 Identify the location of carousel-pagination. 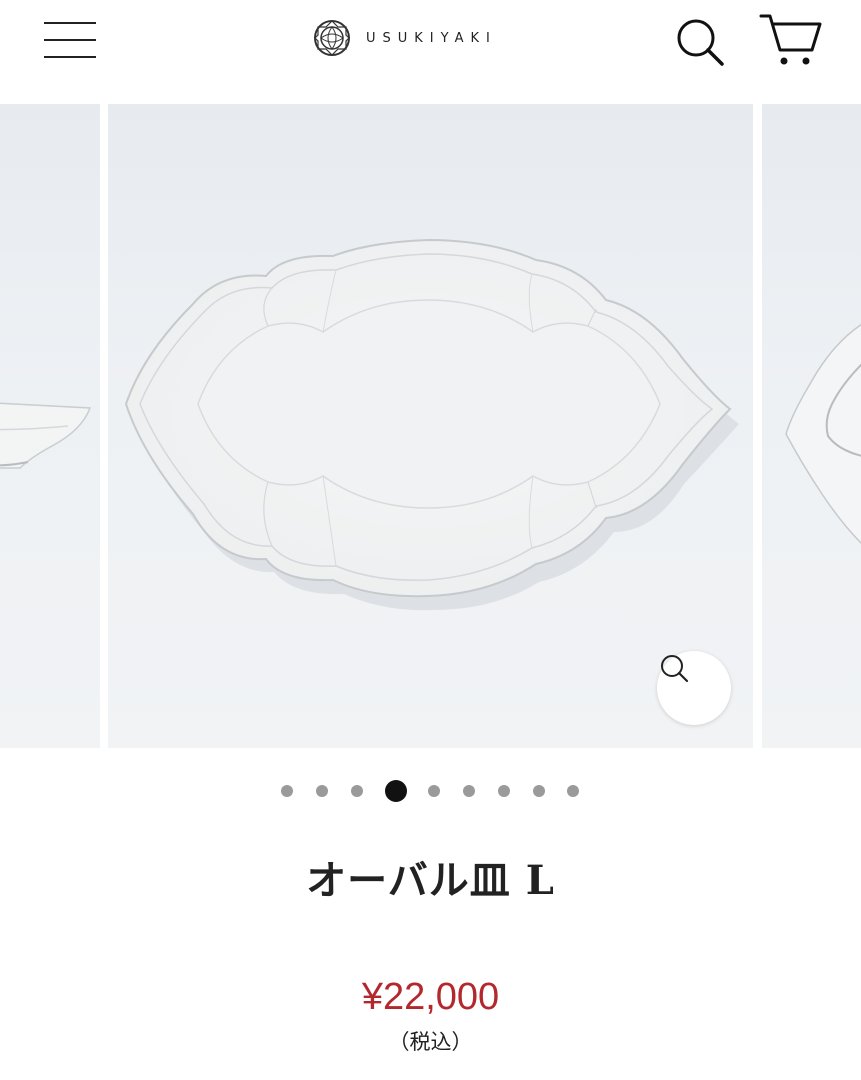
(430, 792).